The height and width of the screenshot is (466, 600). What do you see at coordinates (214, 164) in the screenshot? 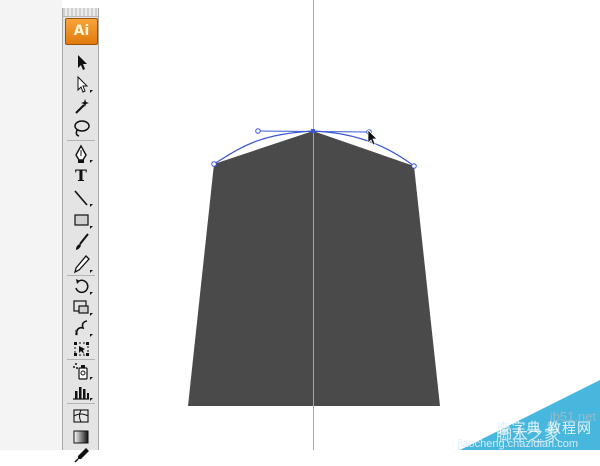
I see `anchor-point-left` at bounding box center [214, 164].